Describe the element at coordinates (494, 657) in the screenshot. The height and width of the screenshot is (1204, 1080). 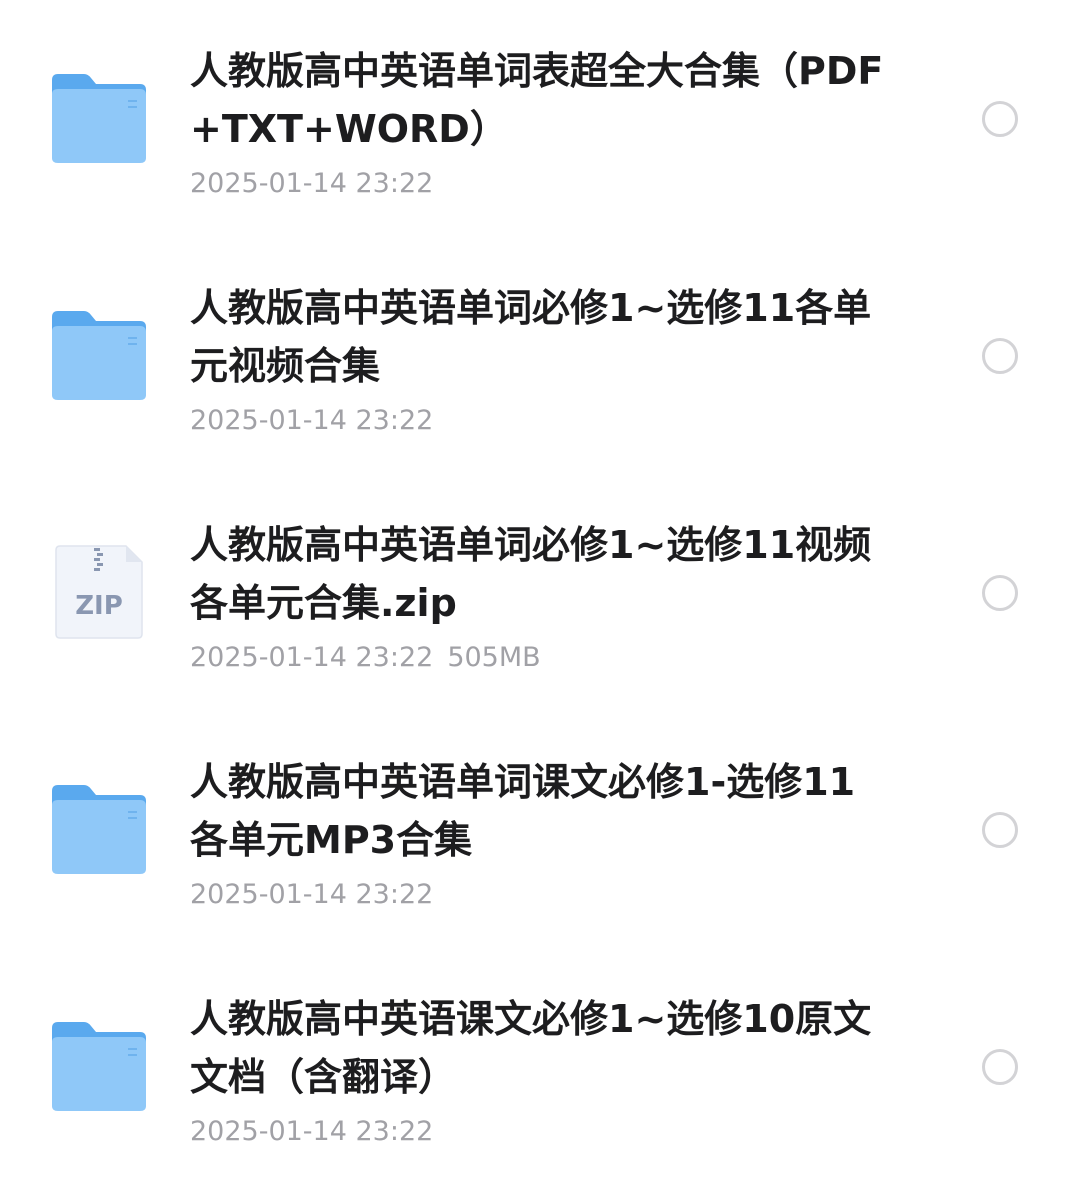
I see `file-size: 505MB` at that location.